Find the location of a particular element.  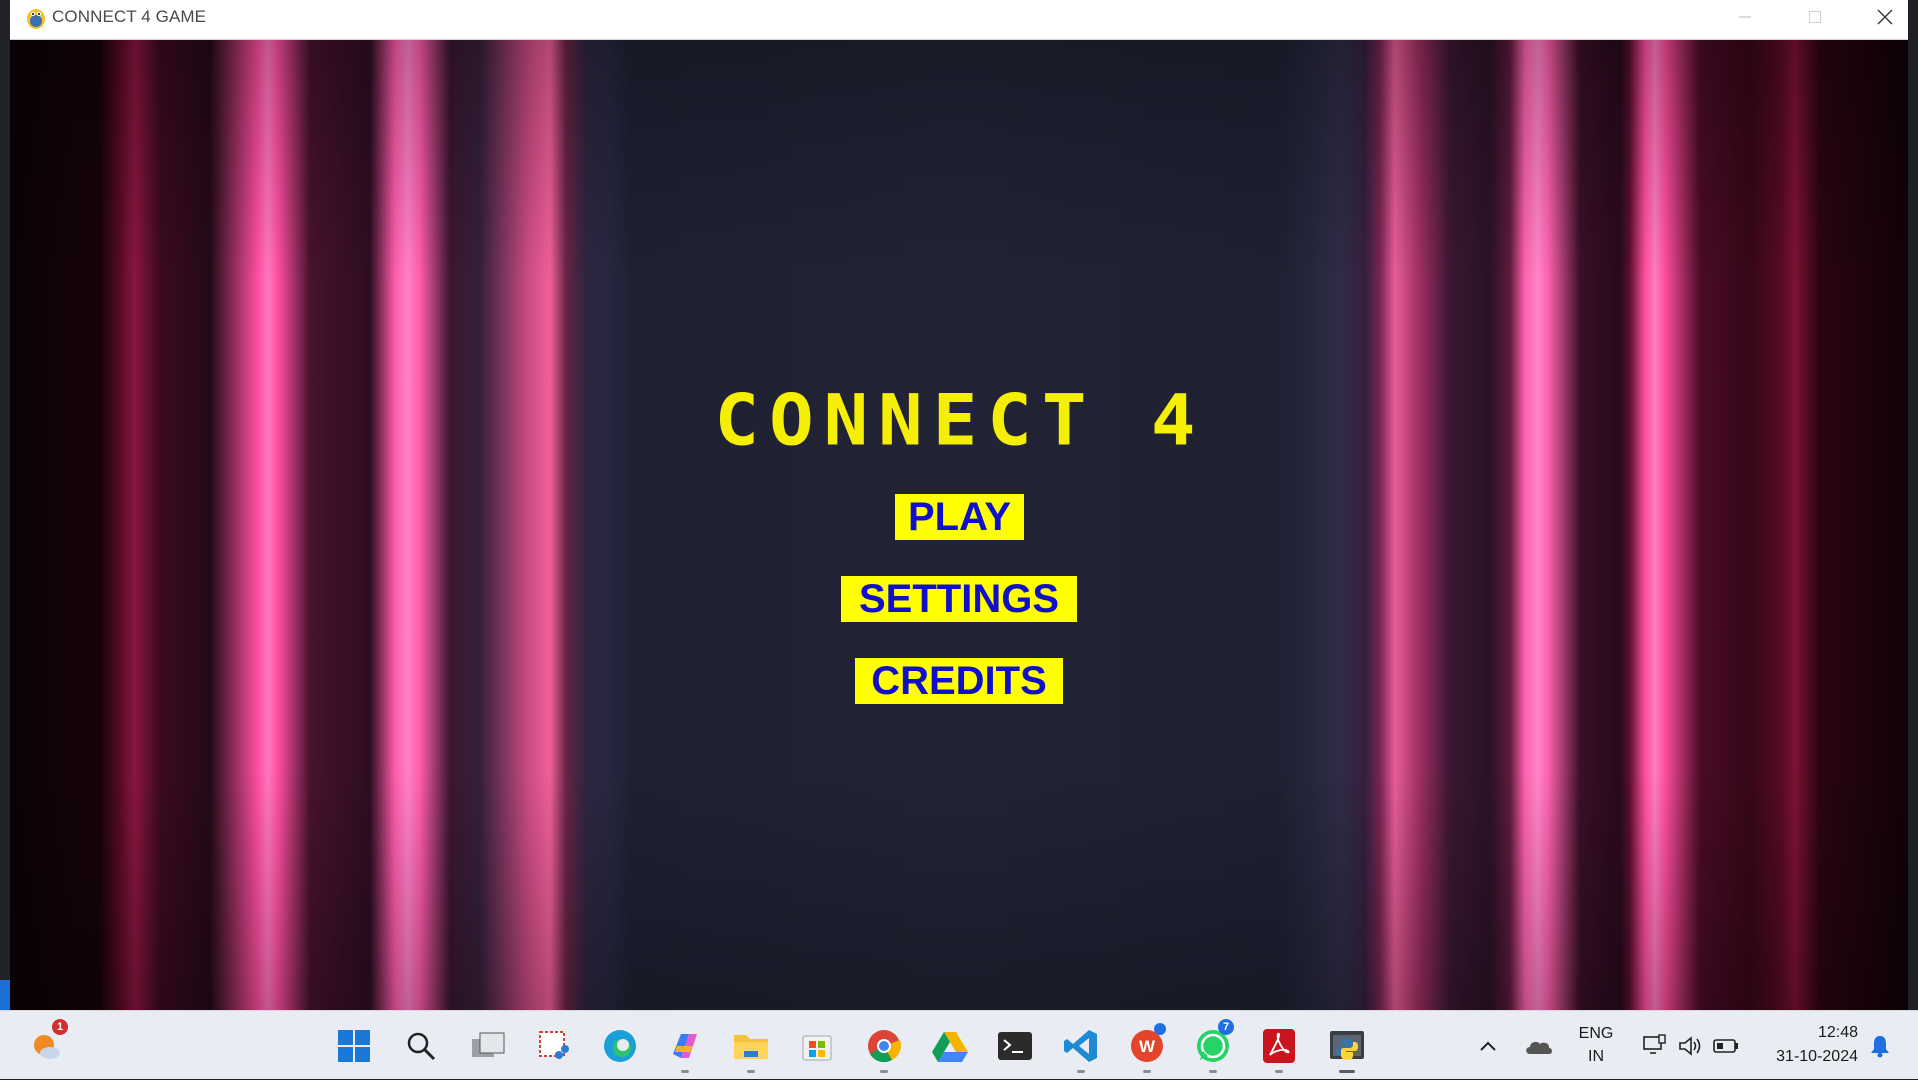

taskbar-terminal is located at coordinates (1015, 1045).